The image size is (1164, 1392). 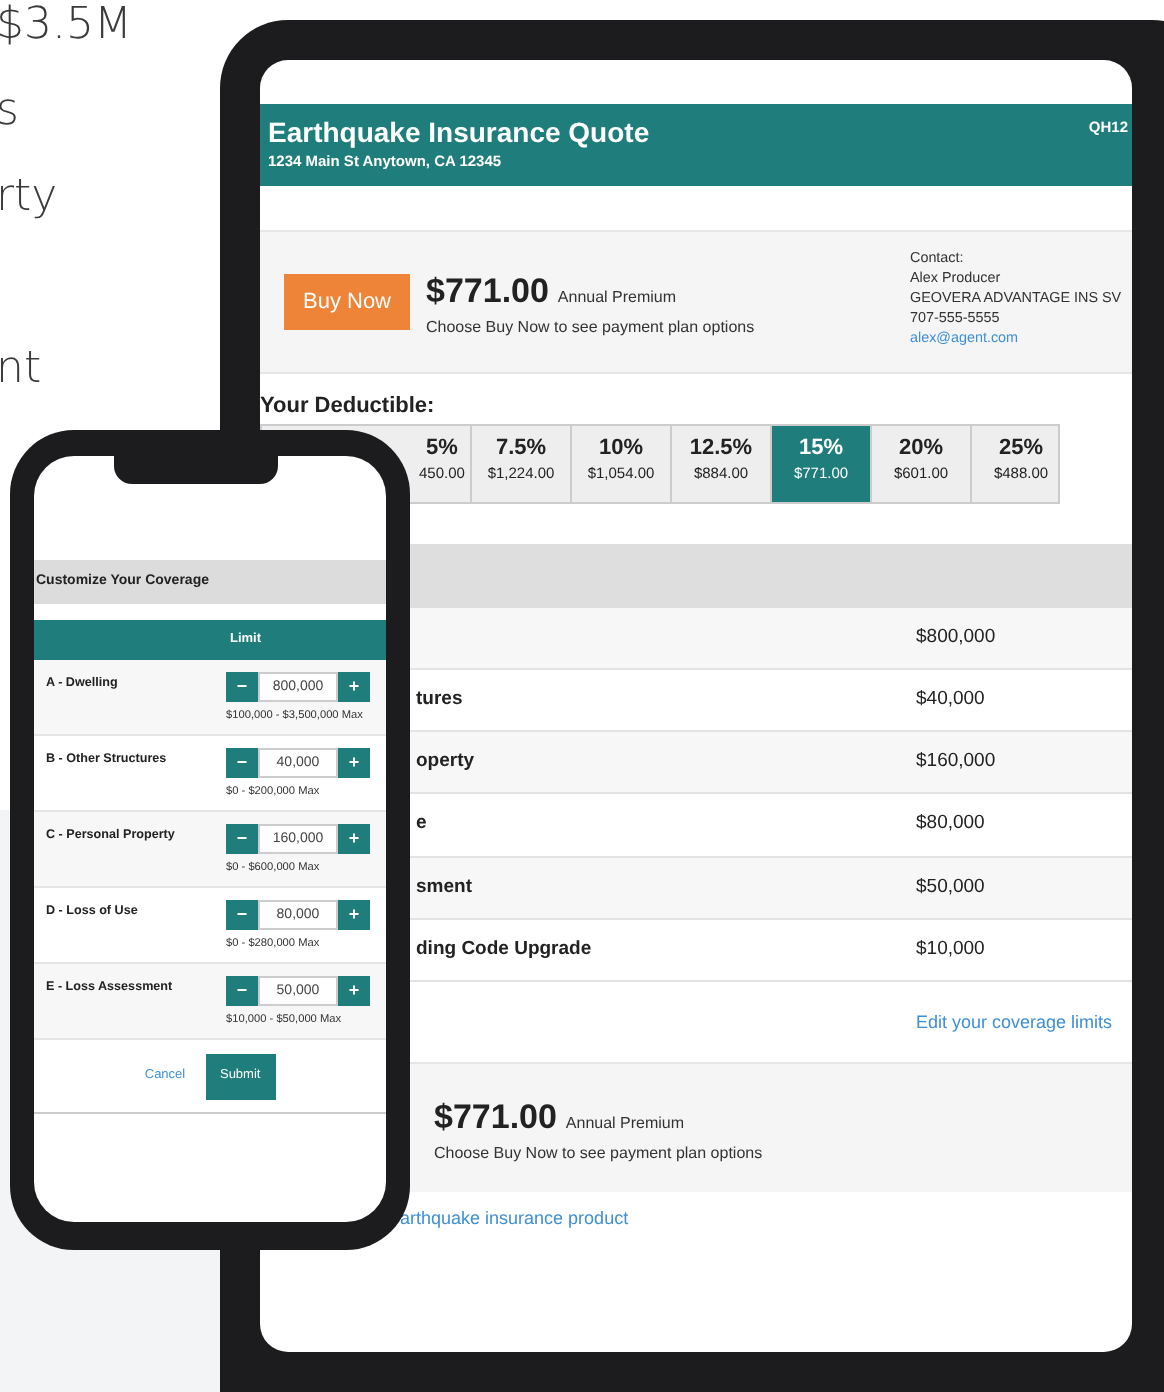 I want to click on coverage-label: ding Code Upgrade, so click(x=504, y=949).